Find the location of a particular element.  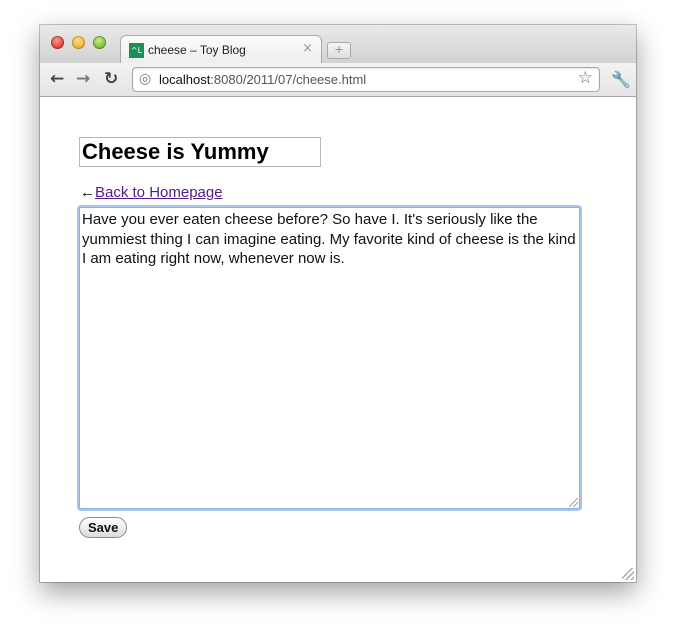

url-text: localhost:8080/2011/07/cheese.html is located at coordinates (262, 79).